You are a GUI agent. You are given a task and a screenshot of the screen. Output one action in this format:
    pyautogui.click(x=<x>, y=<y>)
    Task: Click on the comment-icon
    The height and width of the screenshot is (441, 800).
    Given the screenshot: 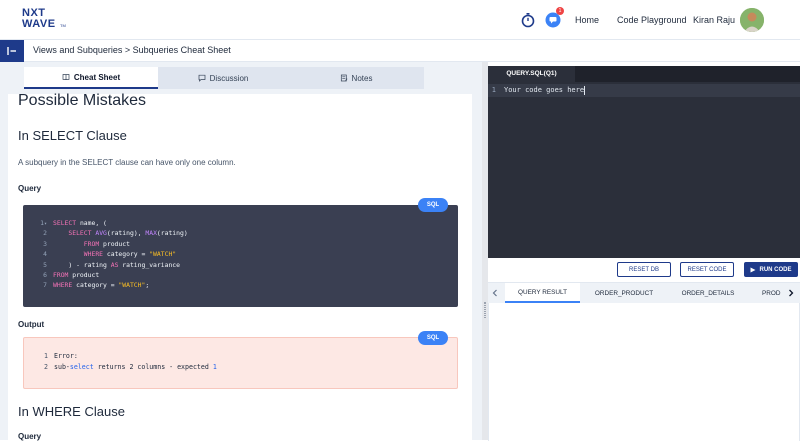 What is the action you would take?
    pyautogui.click(x=202, y=78)
    